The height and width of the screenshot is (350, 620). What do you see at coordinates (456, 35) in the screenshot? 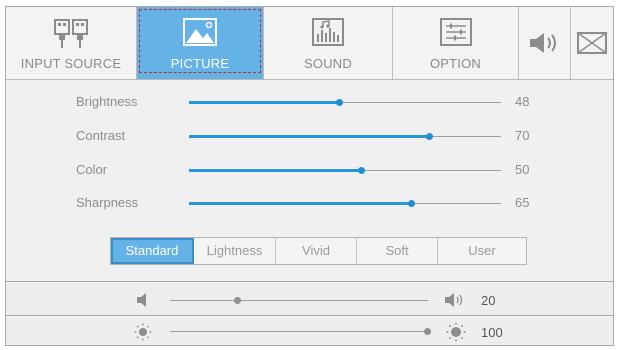
I see `option-icon` at bounding box center [456, 35].